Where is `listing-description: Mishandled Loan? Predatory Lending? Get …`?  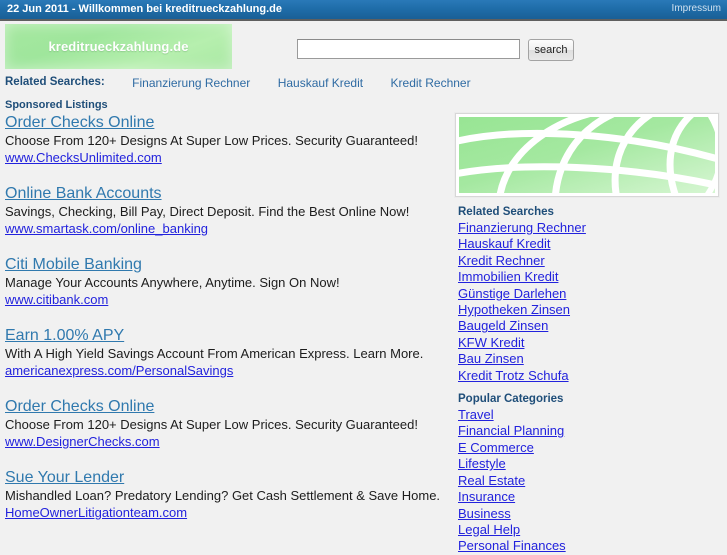
listing-description: Mishandled Loan? Predatory Lending? Get … is located at coordinates (223, 495).